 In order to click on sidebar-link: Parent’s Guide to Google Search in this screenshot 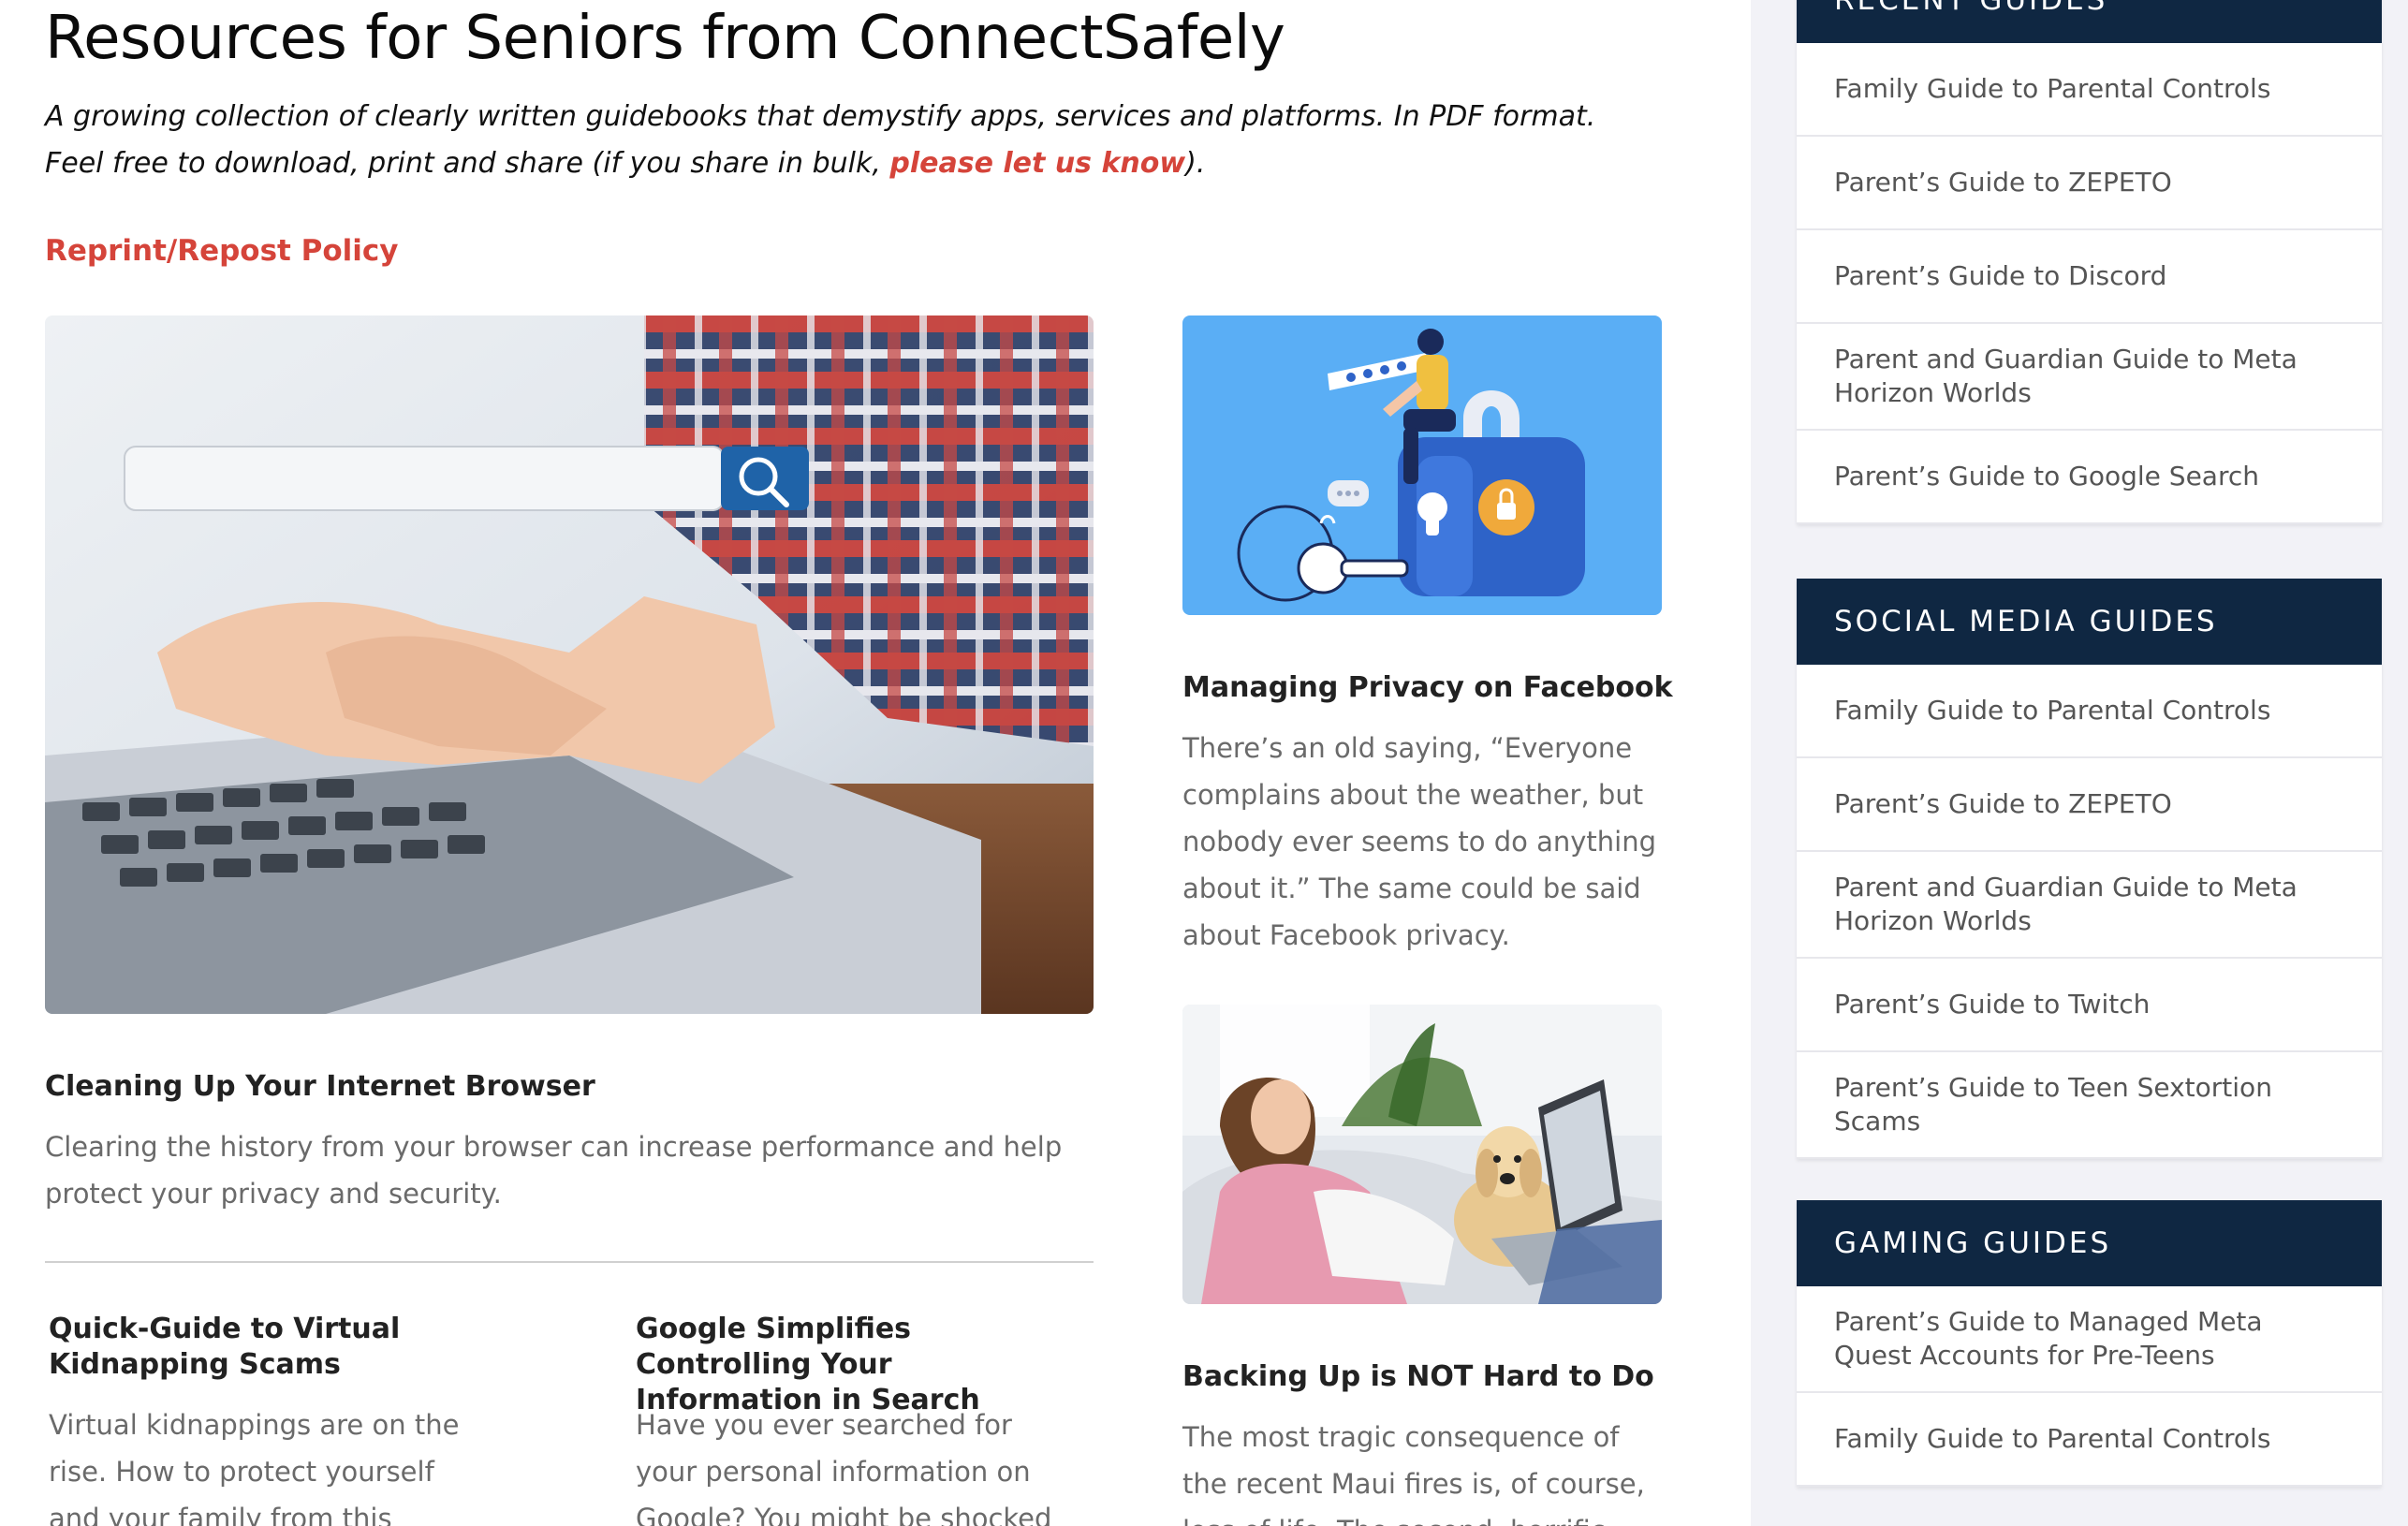, I will do `click(2089, 477)`.